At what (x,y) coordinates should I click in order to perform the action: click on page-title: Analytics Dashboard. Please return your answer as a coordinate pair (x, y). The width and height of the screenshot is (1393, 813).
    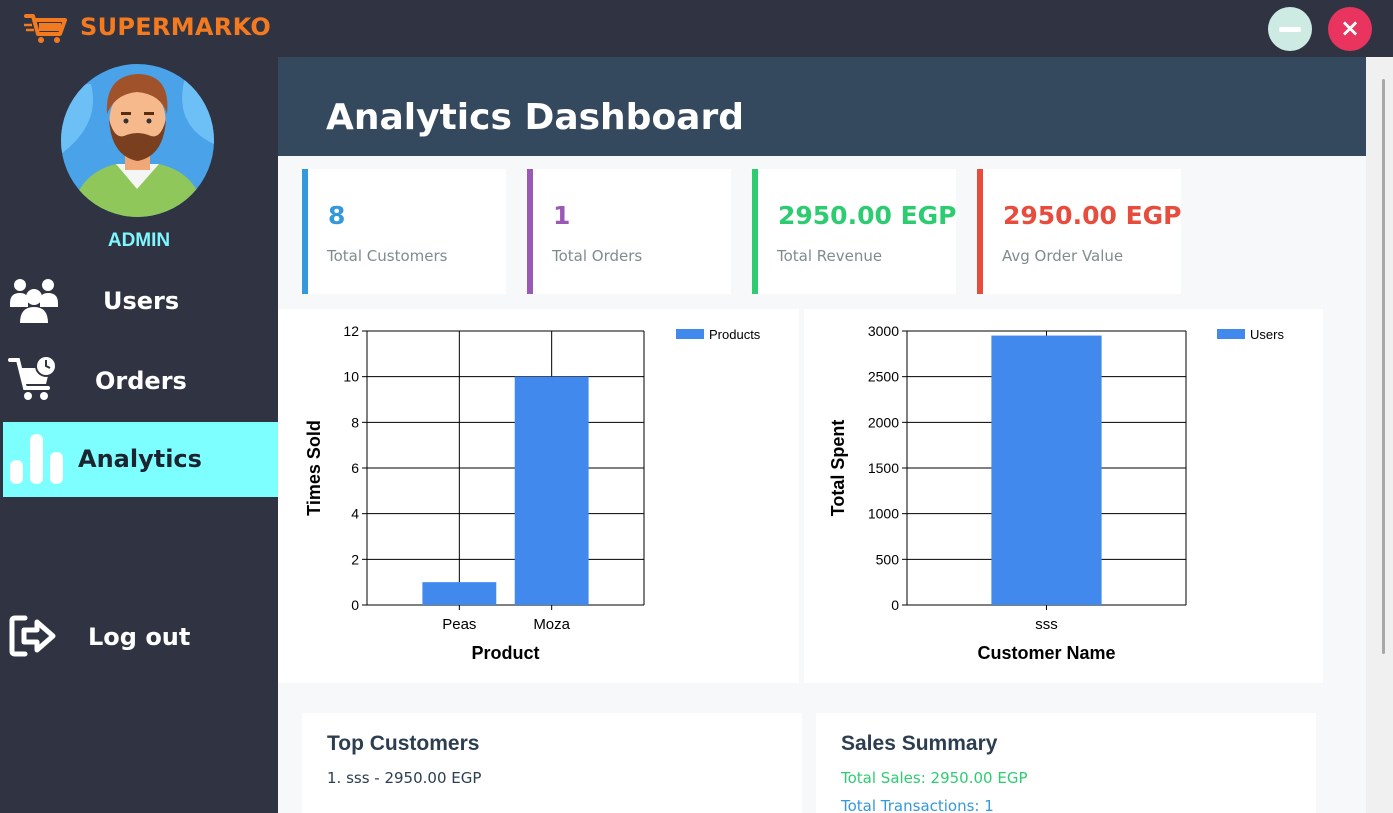
    Looking at the image, I should click on (535, 117).